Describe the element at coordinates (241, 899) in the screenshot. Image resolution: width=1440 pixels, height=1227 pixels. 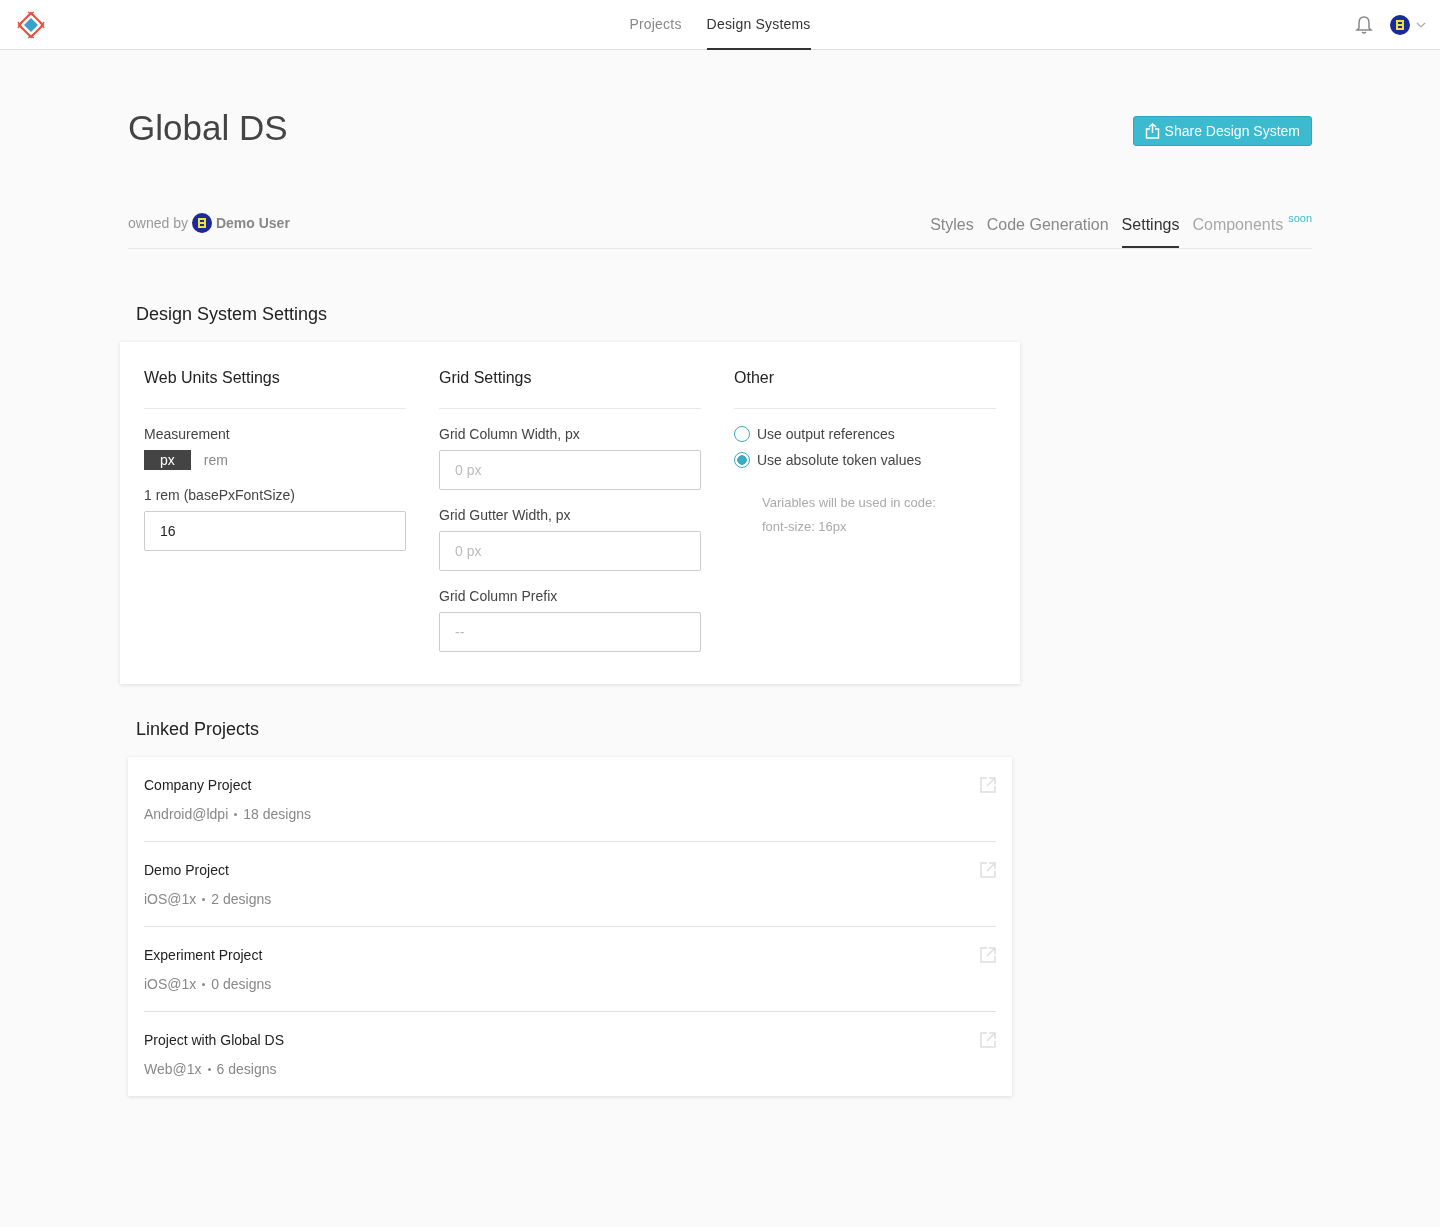
I see `project-designs: 2 designs` at that location.